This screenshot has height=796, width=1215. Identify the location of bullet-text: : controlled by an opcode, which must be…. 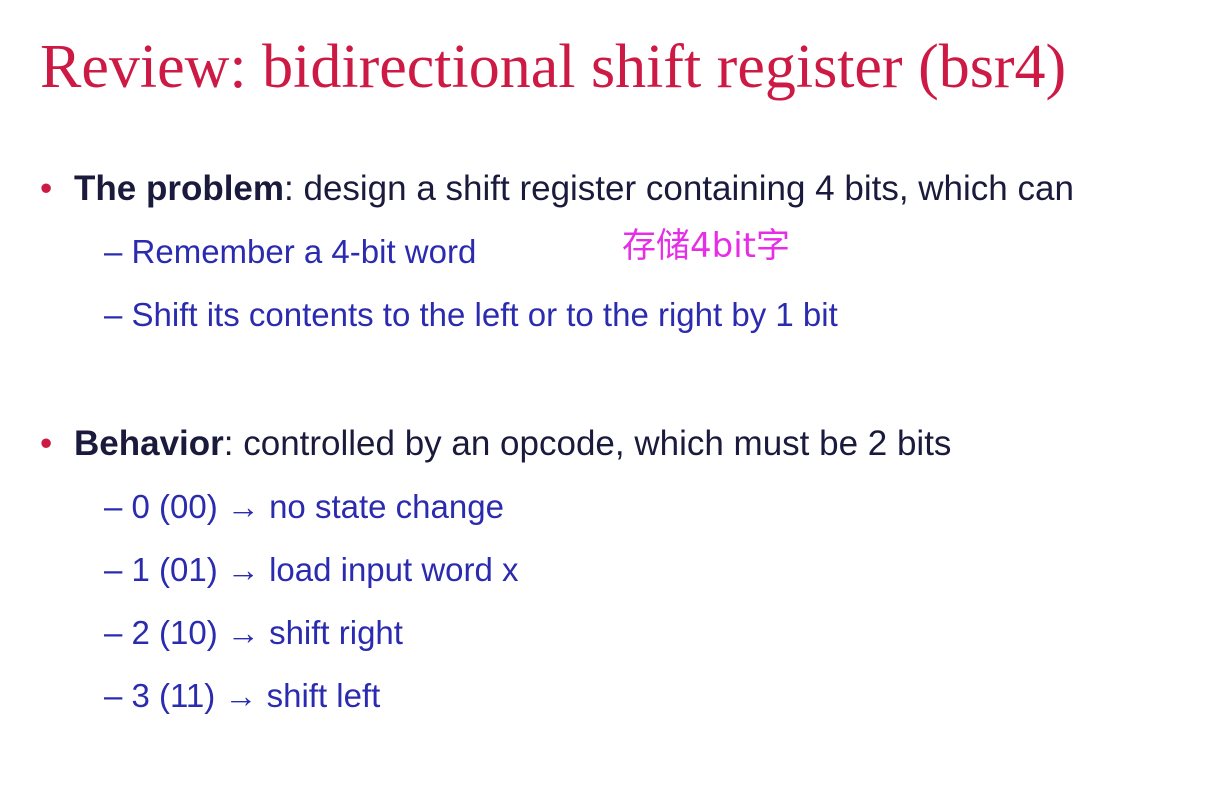
(587, 443).